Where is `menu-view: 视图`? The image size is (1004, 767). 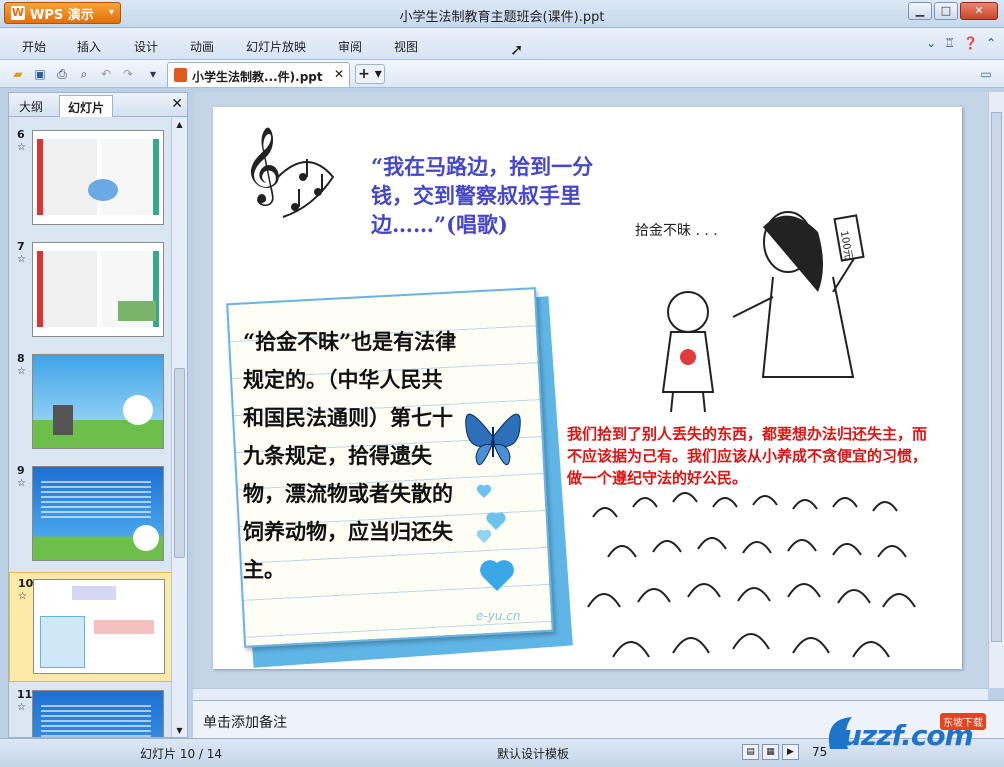
menu-view: 视图 is located at coordinates (406, 46).